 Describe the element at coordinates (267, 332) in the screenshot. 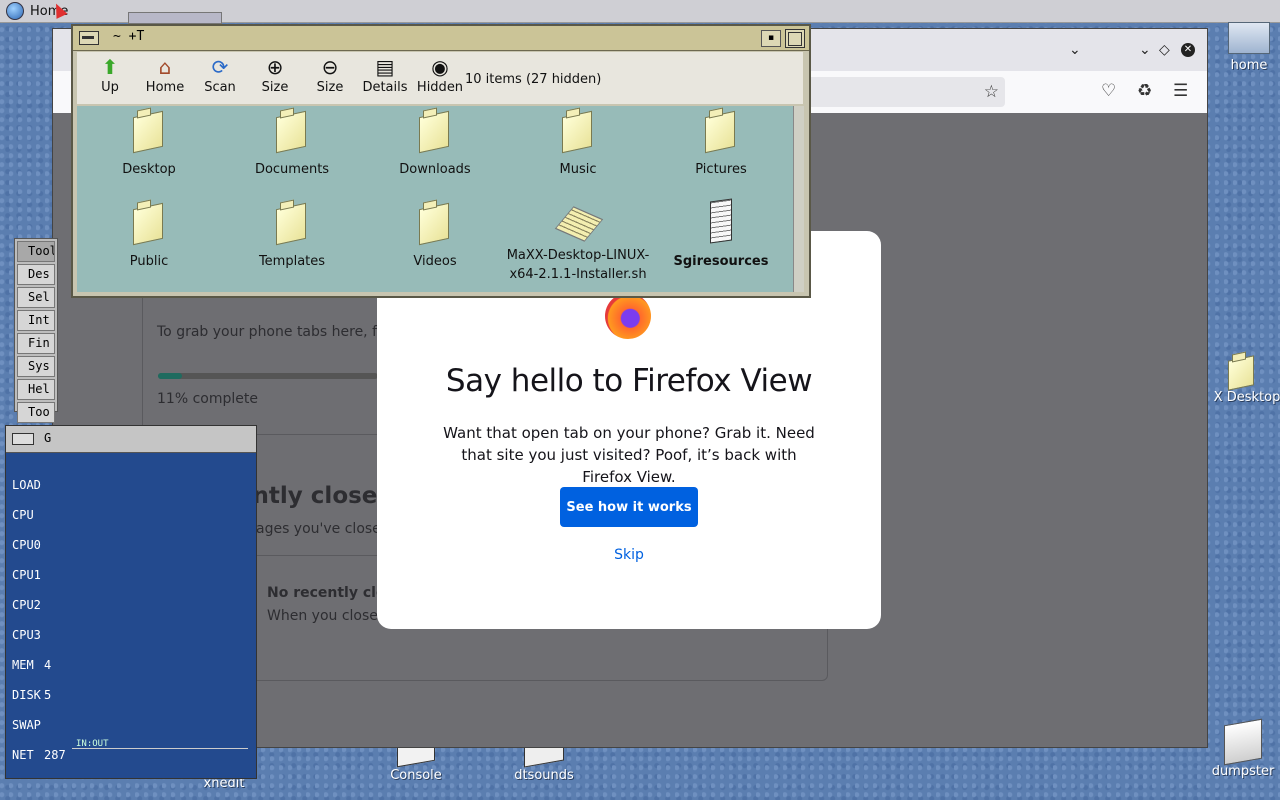

I see `grab-tabs-text: To grab your phone tabs here, f` at that location.